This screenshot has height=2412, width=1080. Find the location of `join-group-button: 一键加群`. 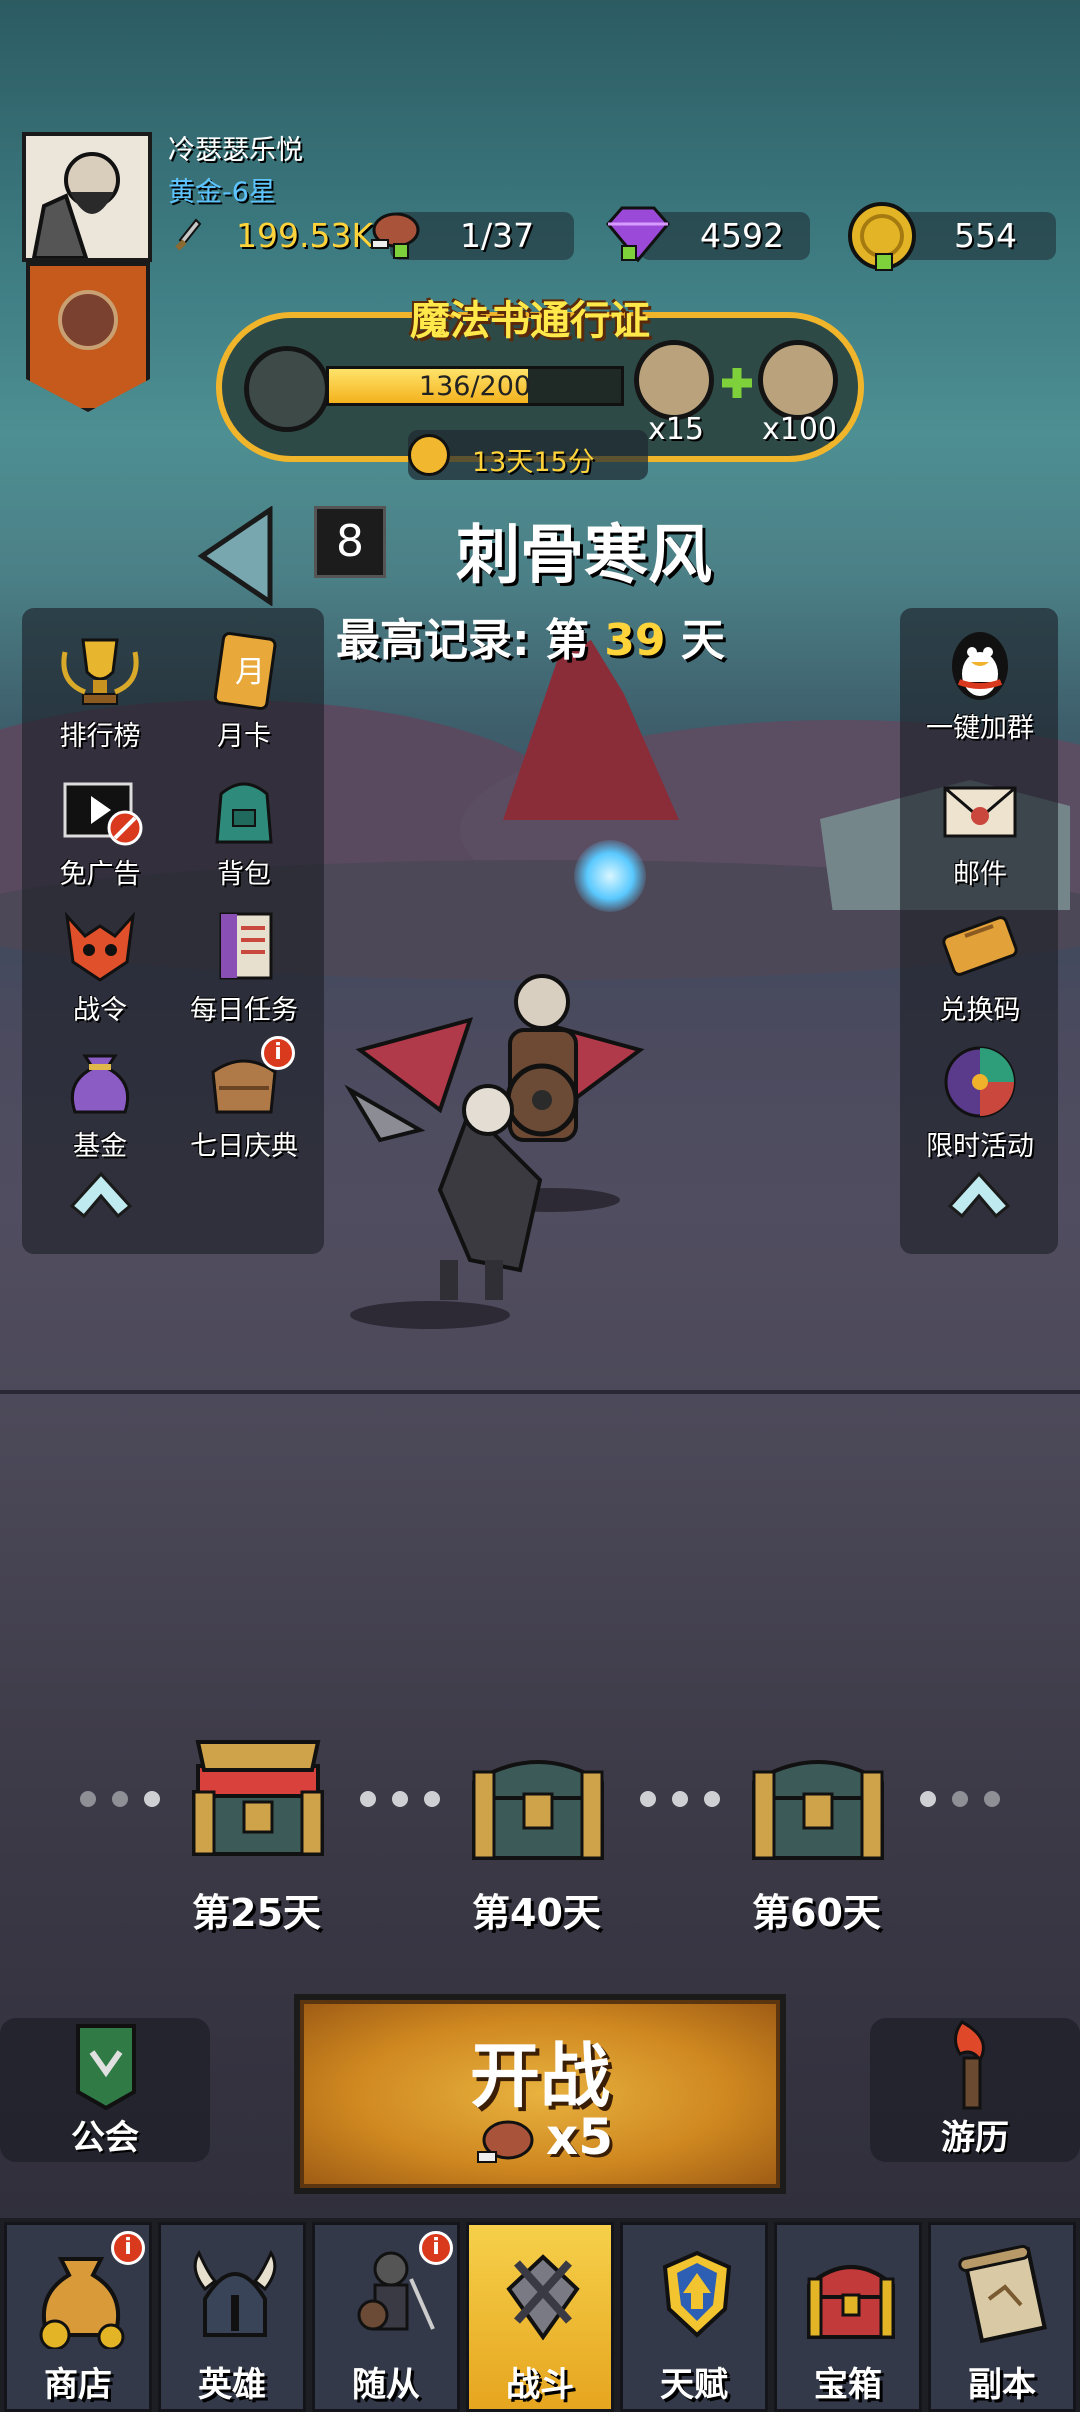

join-group-button: 一键加群 is located at coordinates (980, 684).